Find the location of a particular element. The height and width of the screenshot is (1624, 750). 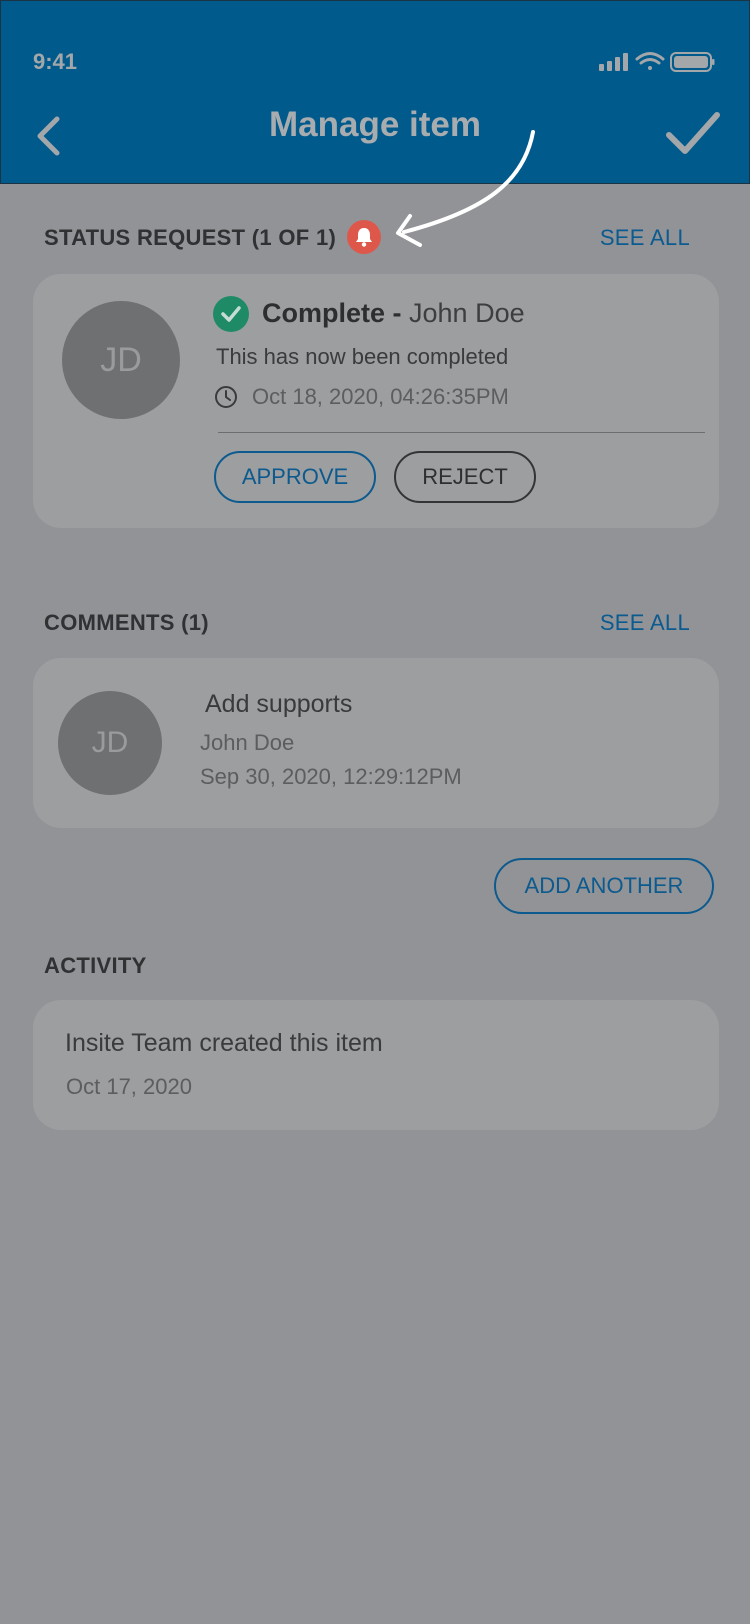

comment-avatar: JD is located at coordinates (110, 743).